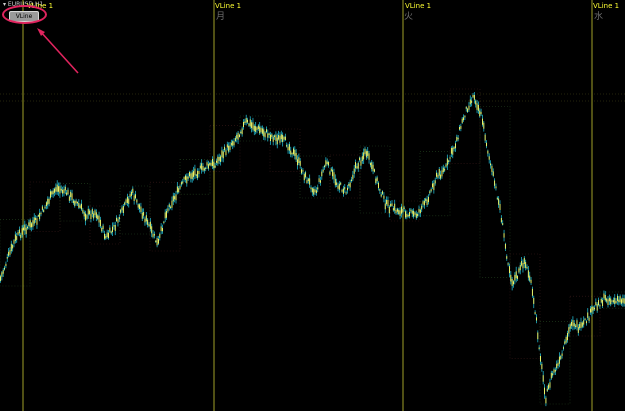  What do you see at coordinates (40, 6) in the screenshot?
I see `vline-label-1: VLine 1` at bounding box center [40, 6].